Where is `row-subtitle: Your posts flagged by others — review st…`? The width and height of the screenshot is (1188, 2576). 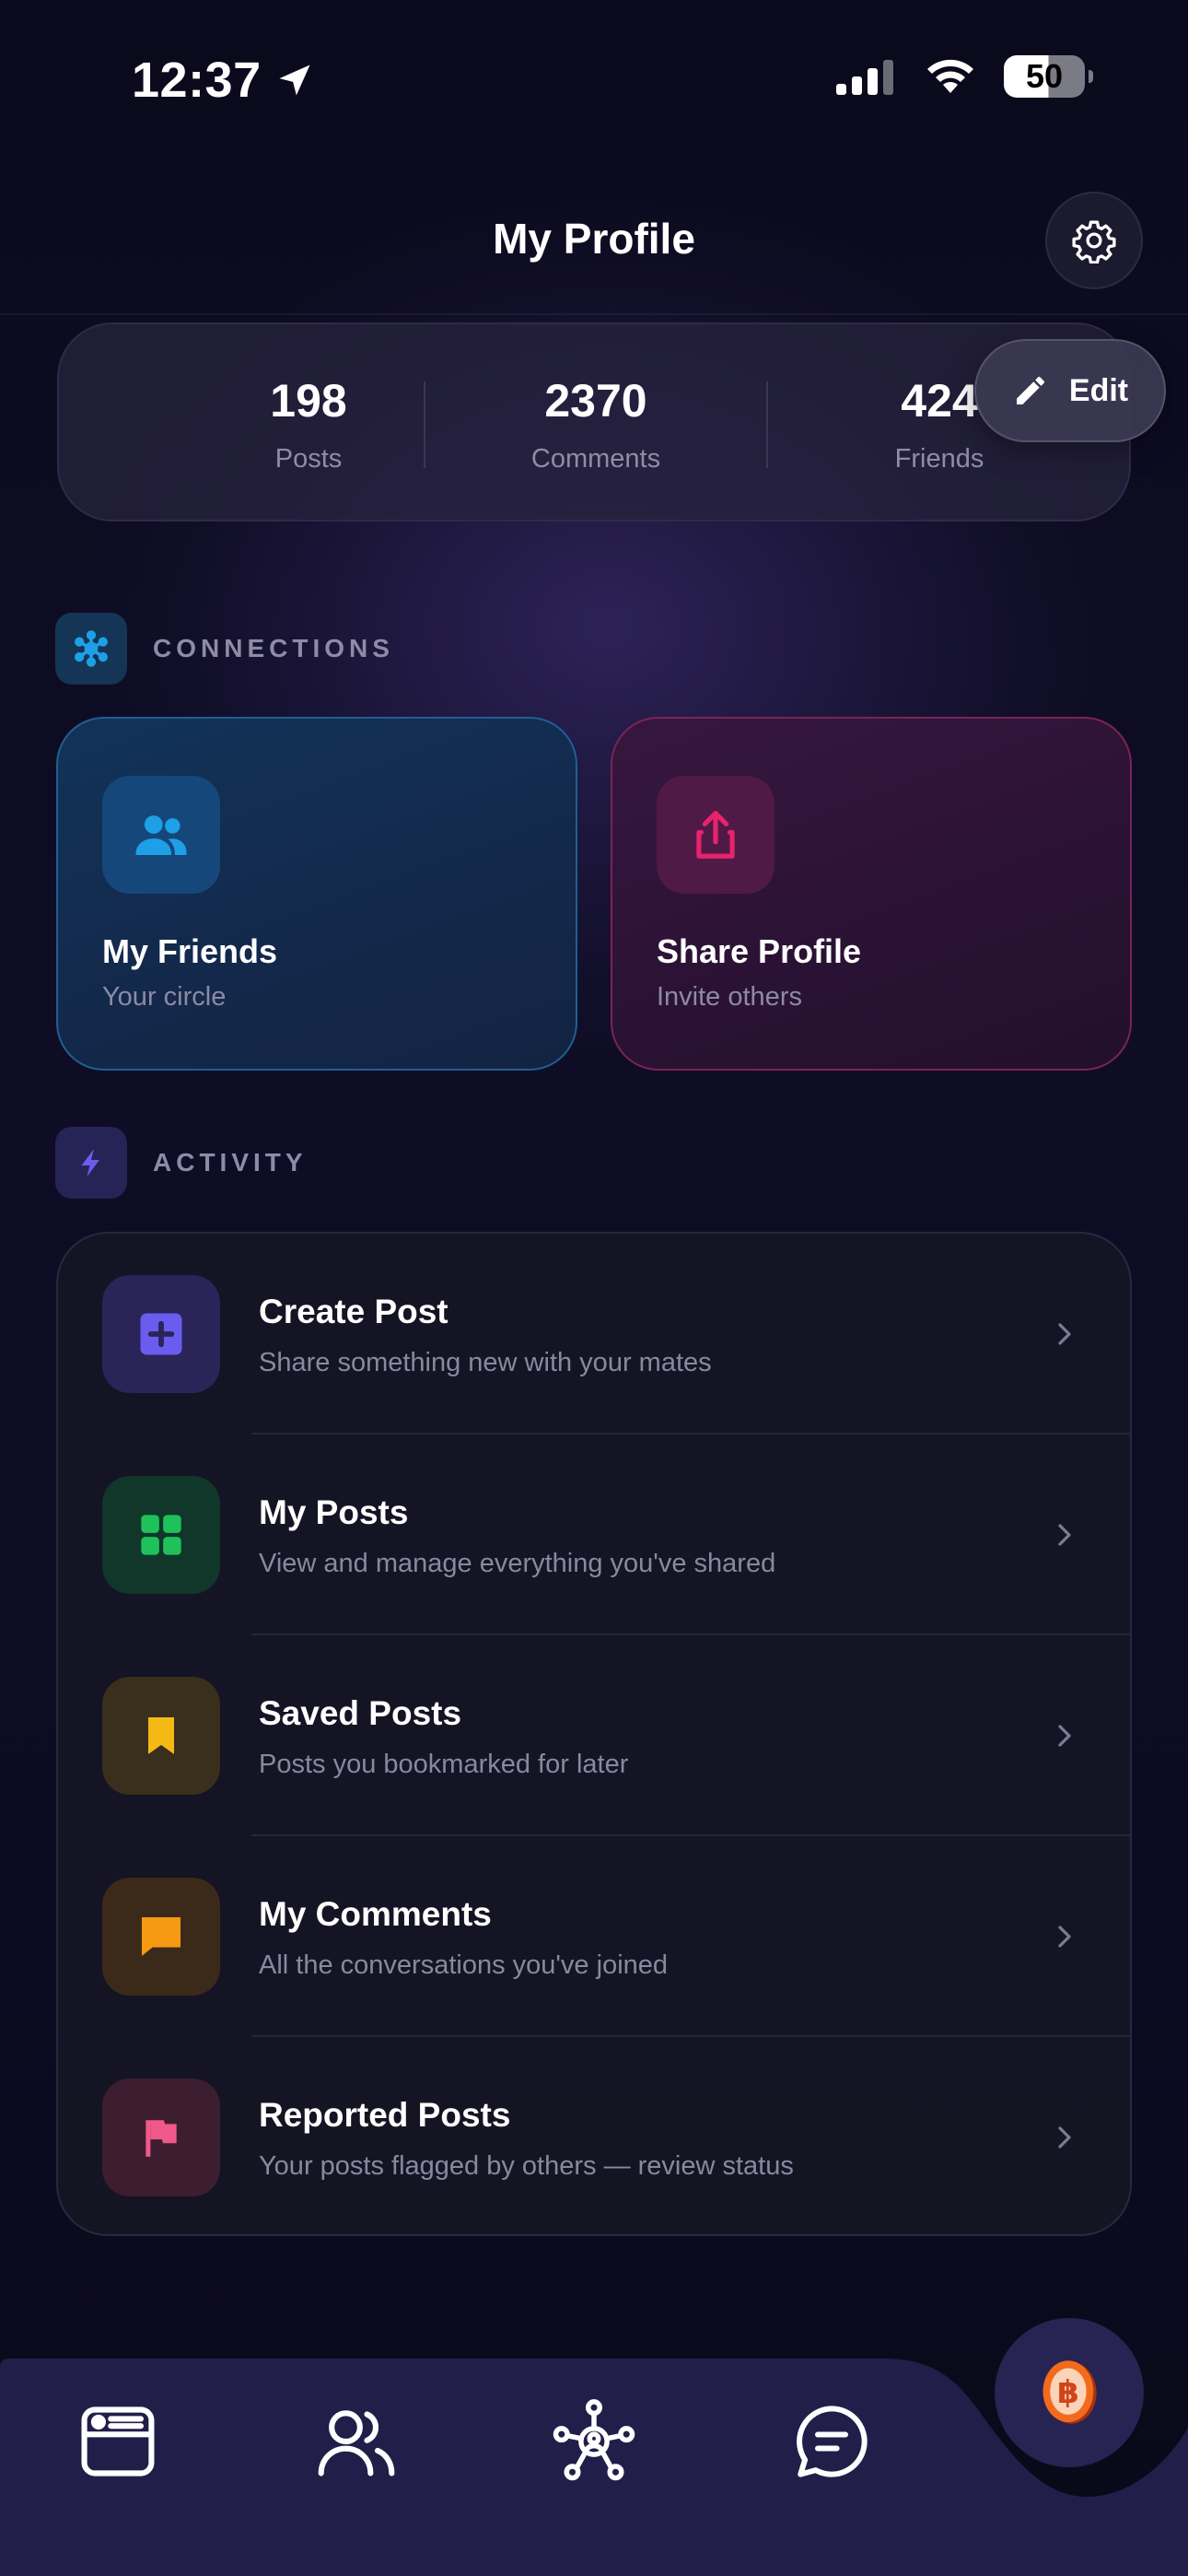 row-subtitle: Your posts flagged by others — review st… is located at coordinates (526, 2166).